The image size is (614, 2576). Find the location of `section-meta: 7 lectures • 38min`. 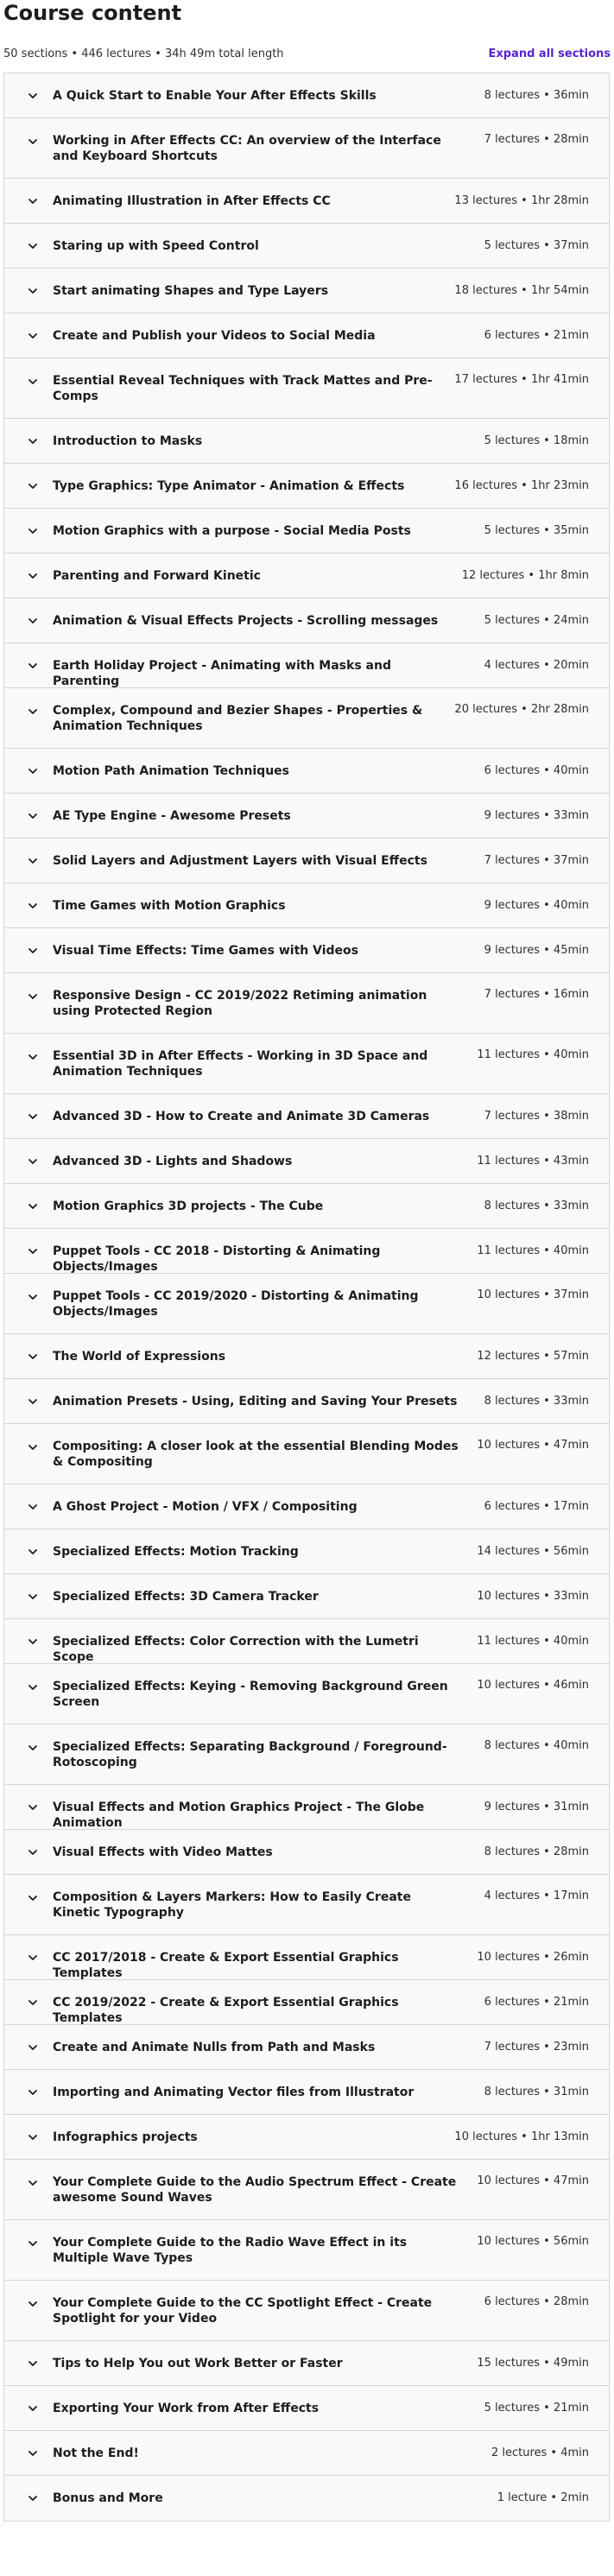

section-meta: 7 lectures • 38min is located at coordinates (536, 1116).